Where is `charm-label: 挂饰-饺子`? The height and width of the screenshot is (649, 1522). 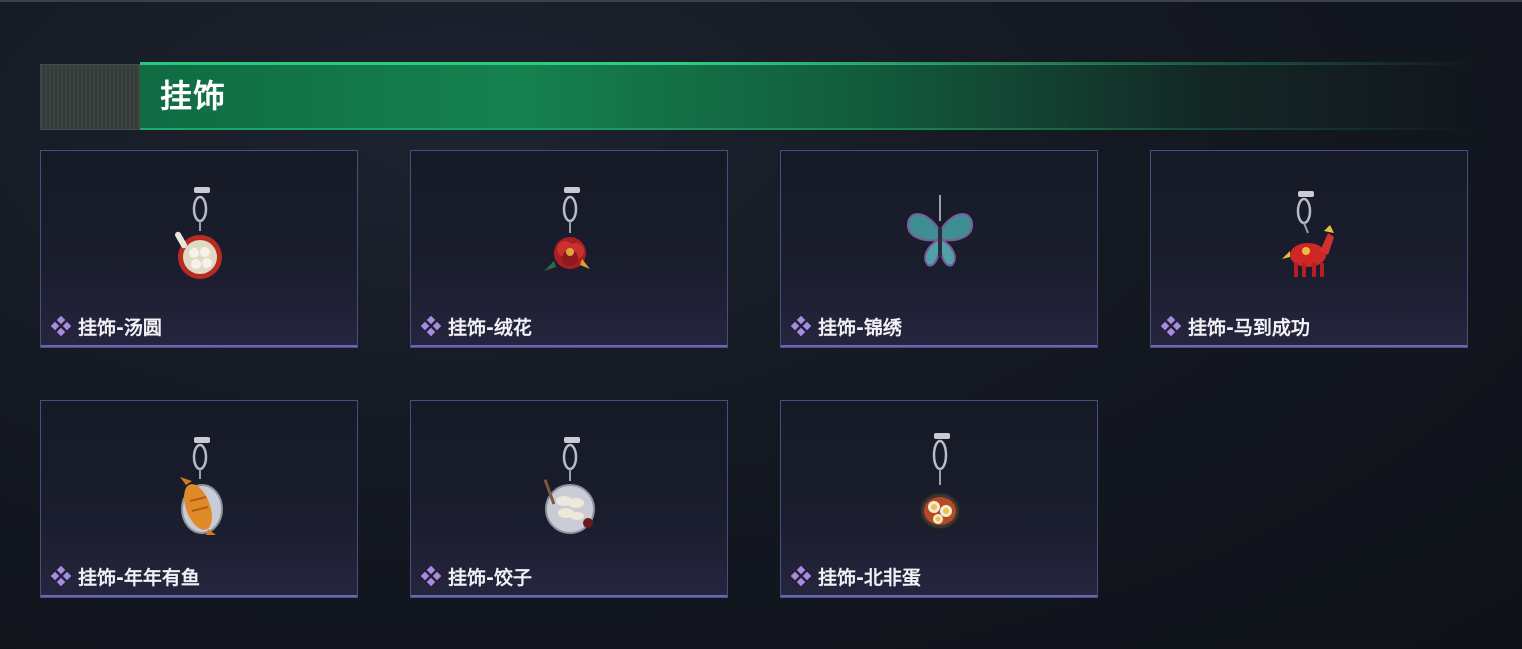 charm-label: 挂饰-饺子 is located at coordinates (476, 576).